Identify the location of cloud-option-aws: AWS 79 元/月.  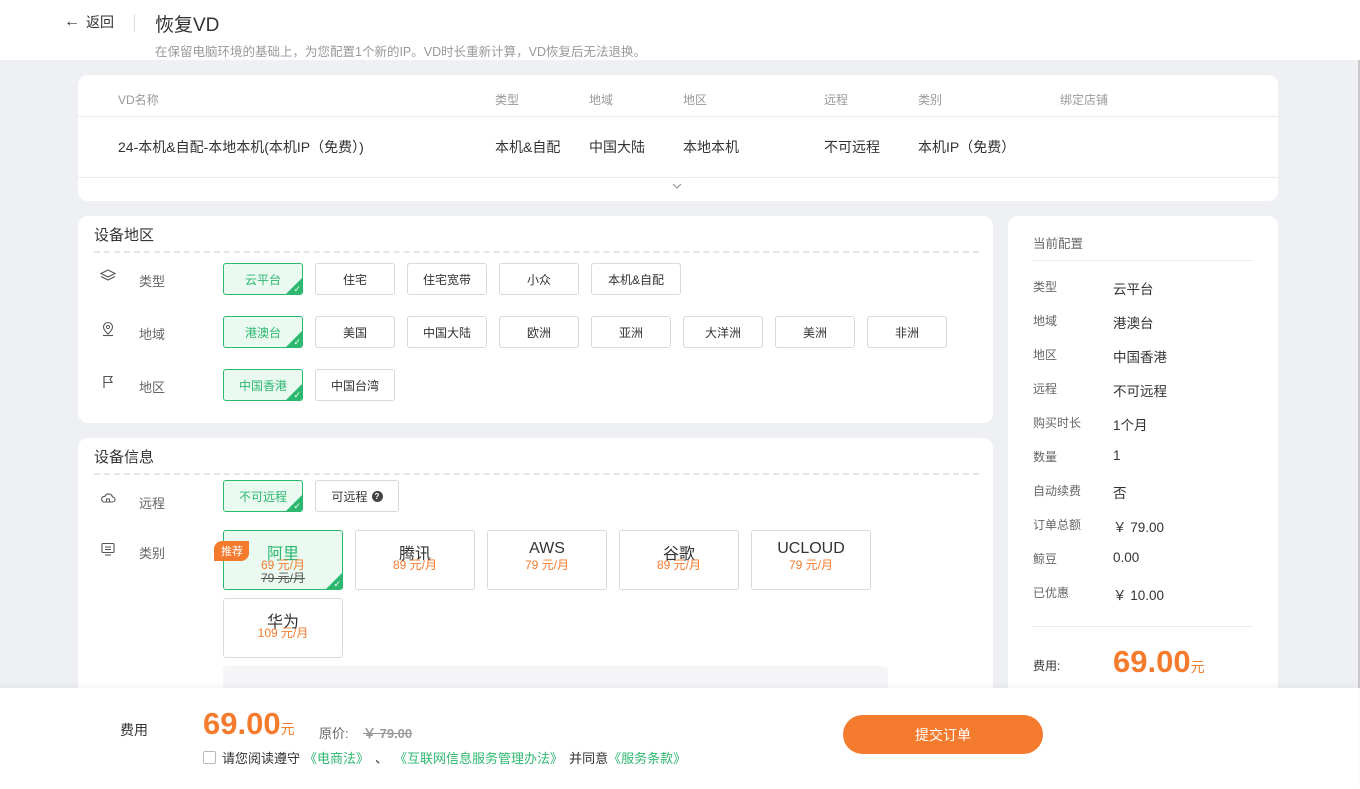
(547, 560).